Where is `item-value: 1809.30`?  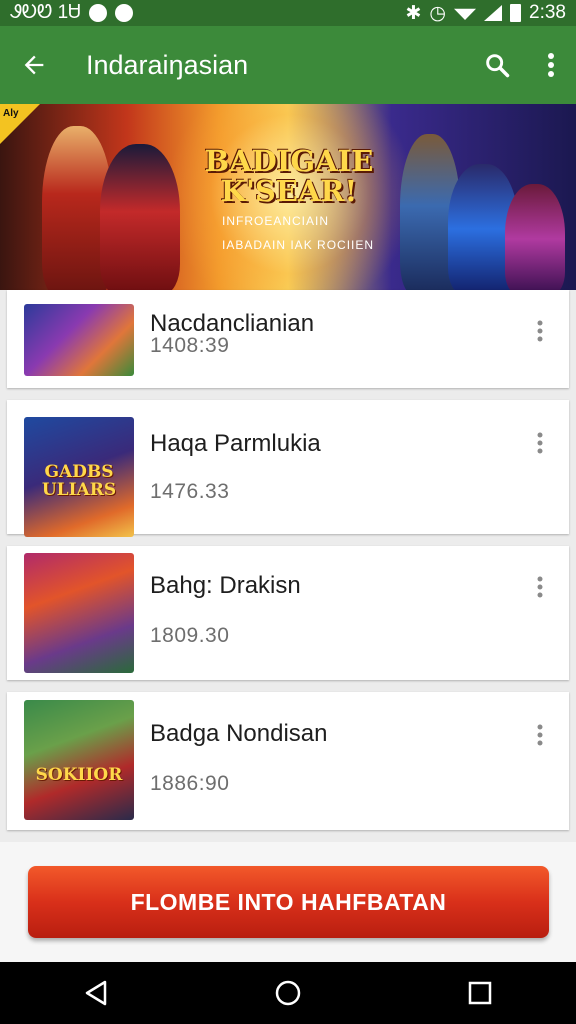 item-value: 1809.30 is located at coordinates (190, 635).